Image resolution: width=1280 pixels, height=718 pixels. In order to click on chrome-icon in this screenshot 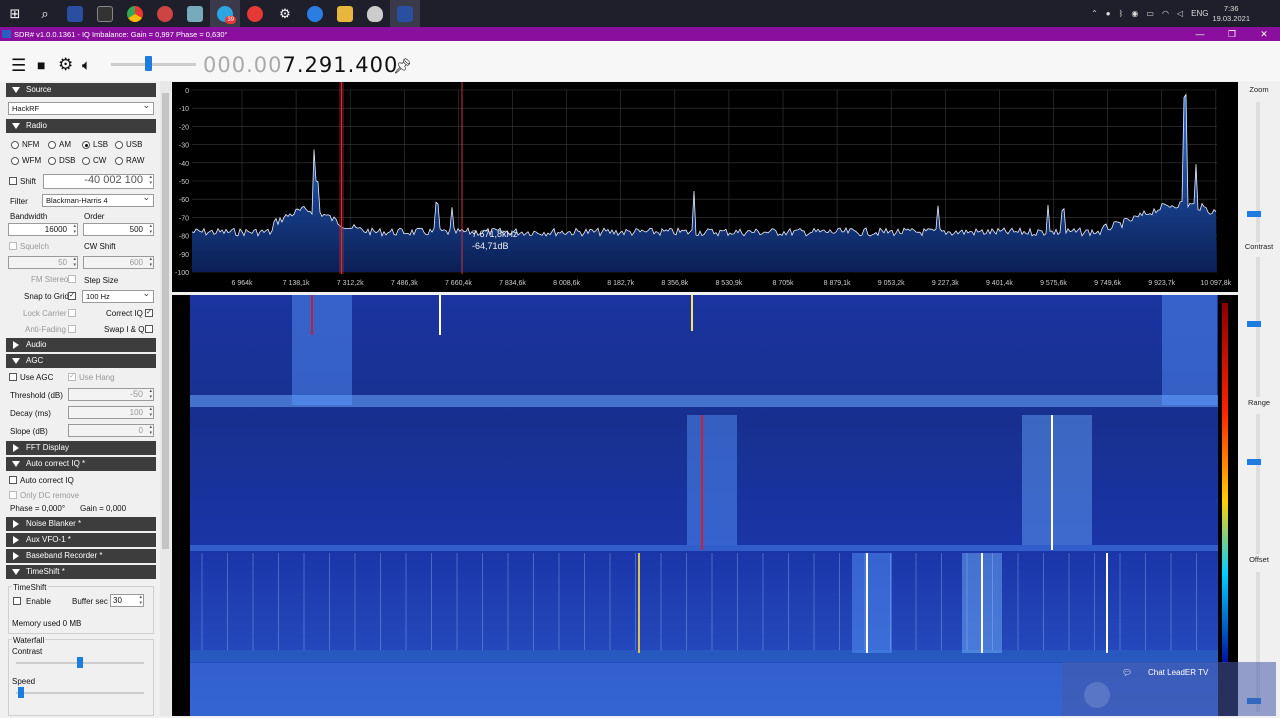, I will do `click(135, 13)`.